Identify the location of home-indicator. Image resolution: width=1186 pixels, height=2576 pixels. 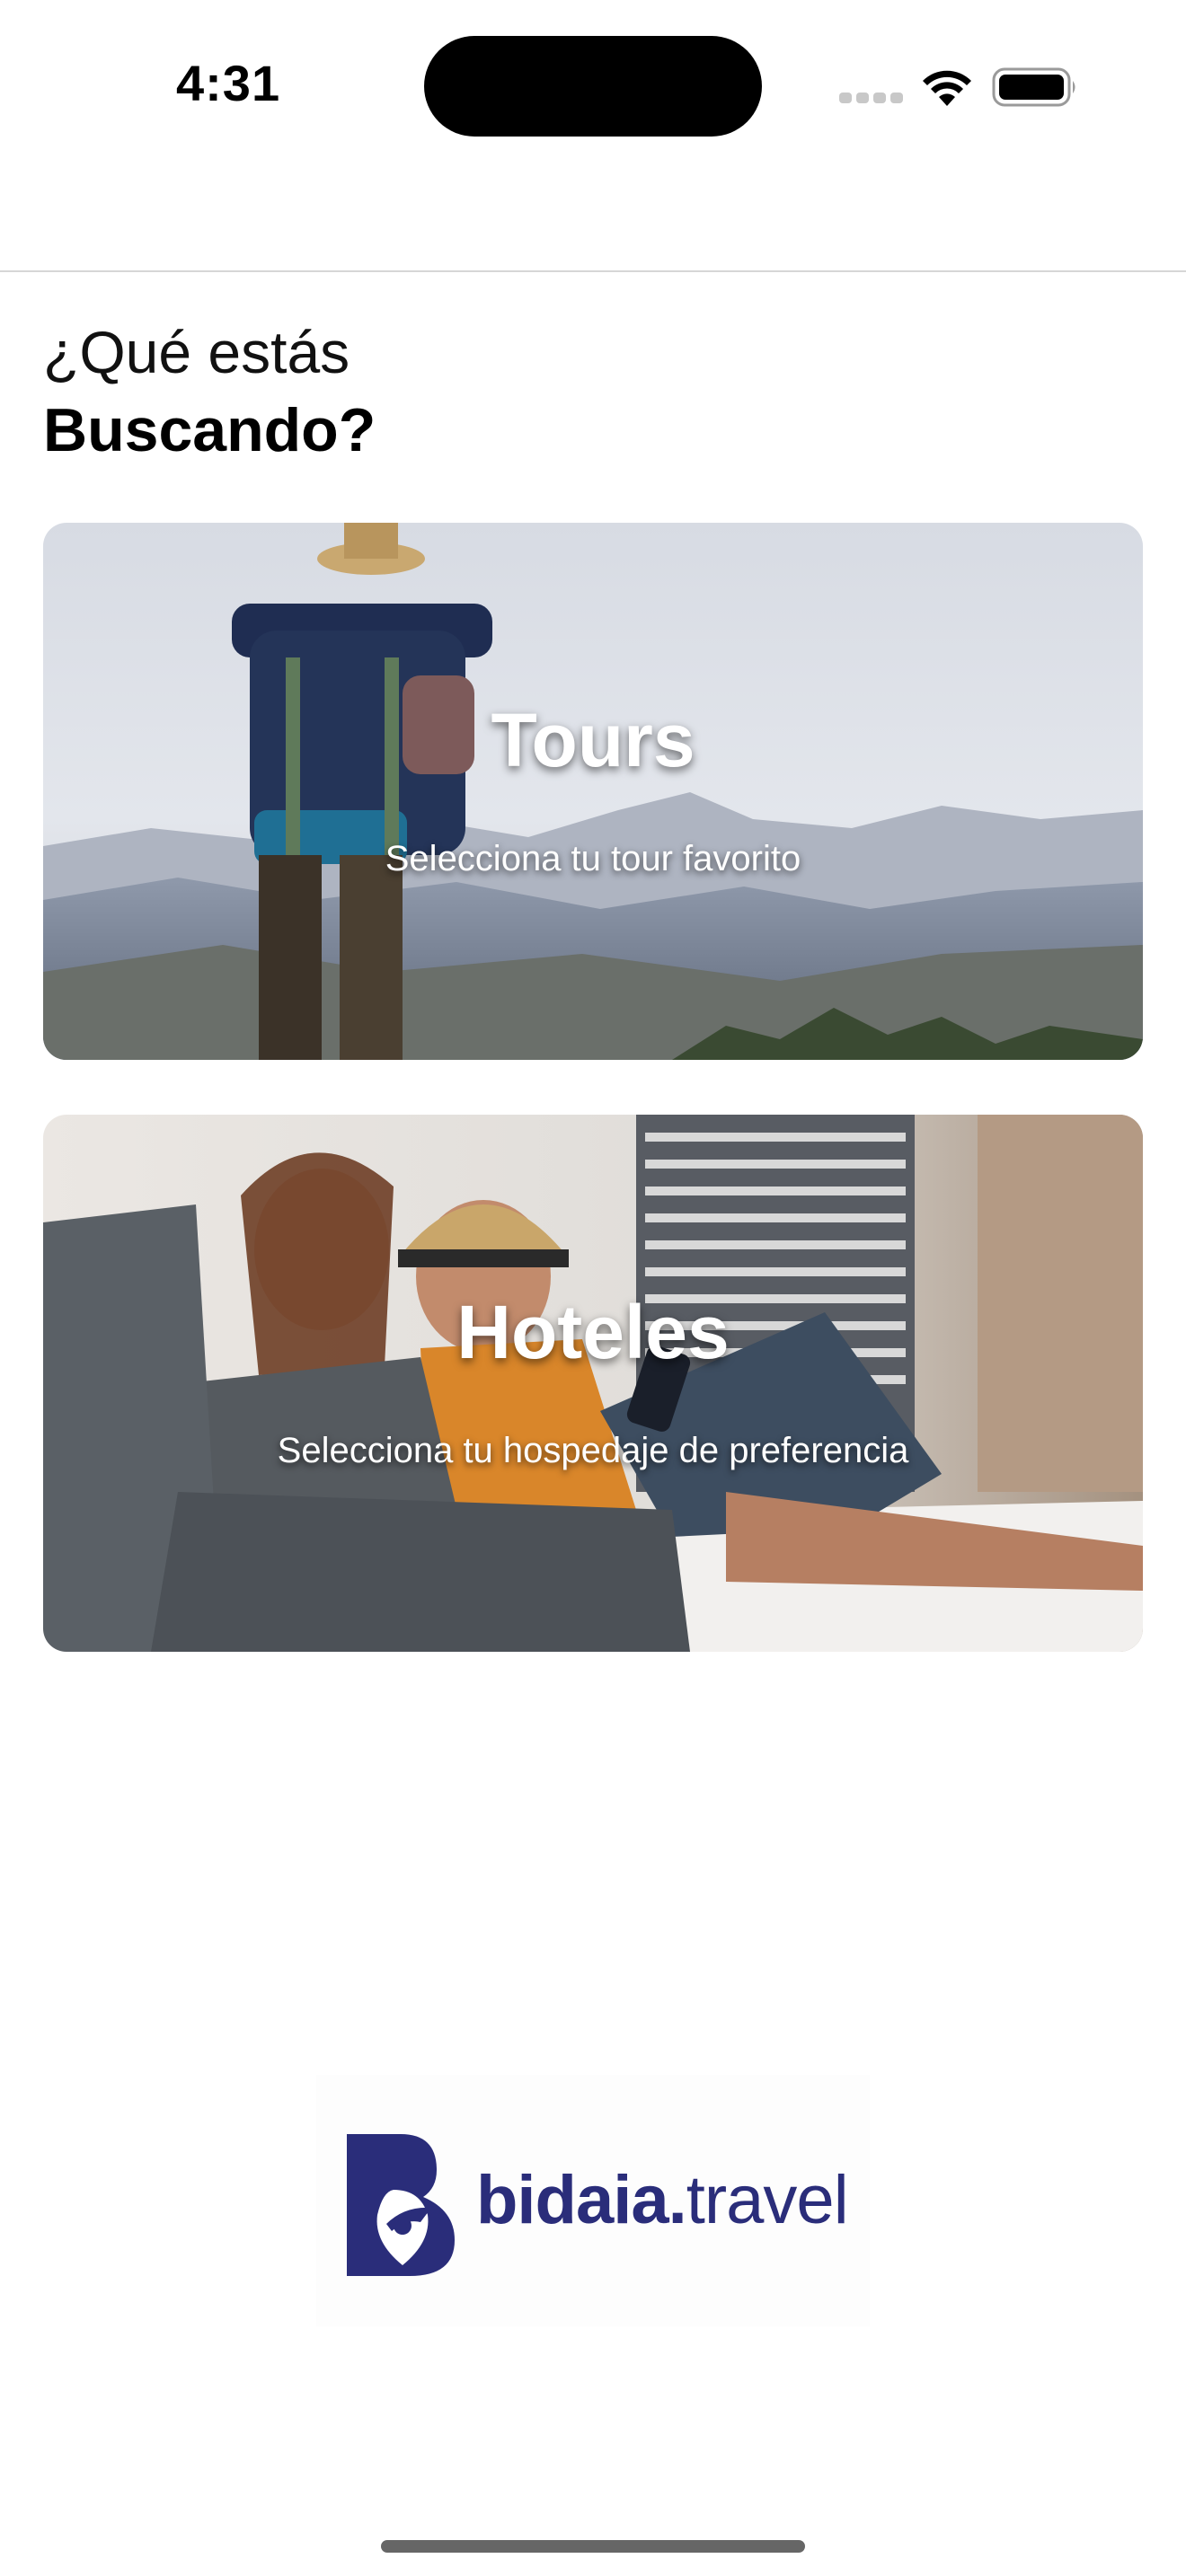
(593, 2546).